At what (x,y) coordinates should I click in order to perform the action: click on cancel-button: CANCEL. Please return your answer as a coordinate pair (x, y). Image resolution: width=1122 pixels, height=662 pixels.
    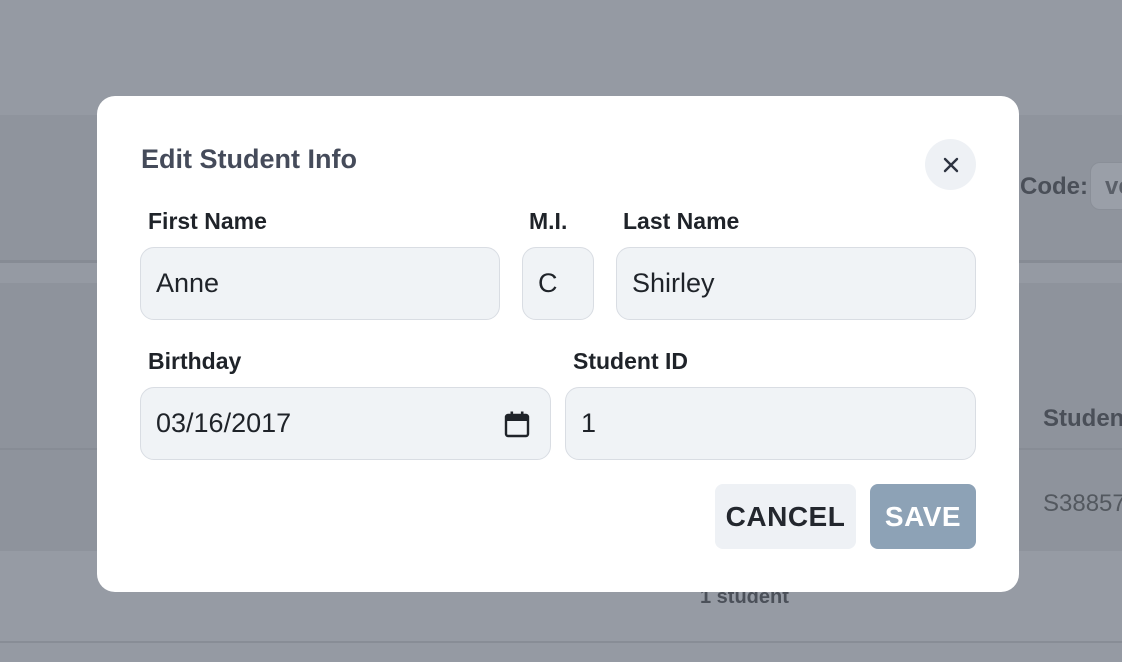
    Looking at the image, I should click on (785, 516).